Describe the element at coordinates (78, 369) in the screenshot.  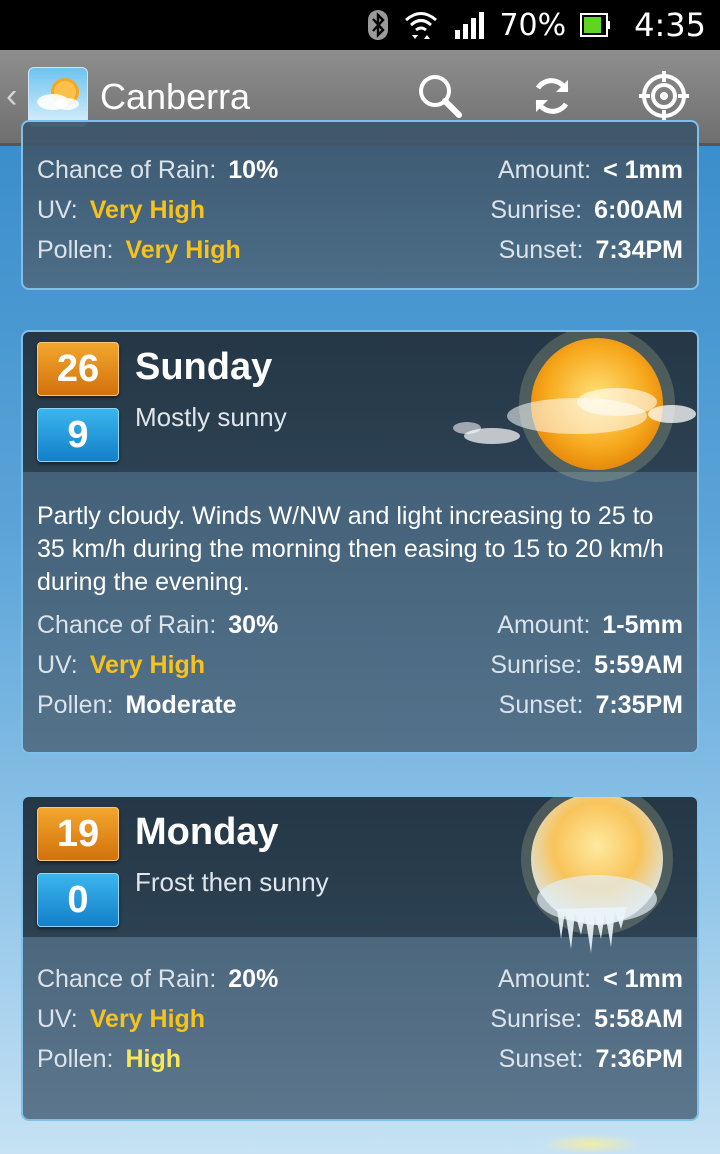
I see `high-temp-badge: 26` at that location.